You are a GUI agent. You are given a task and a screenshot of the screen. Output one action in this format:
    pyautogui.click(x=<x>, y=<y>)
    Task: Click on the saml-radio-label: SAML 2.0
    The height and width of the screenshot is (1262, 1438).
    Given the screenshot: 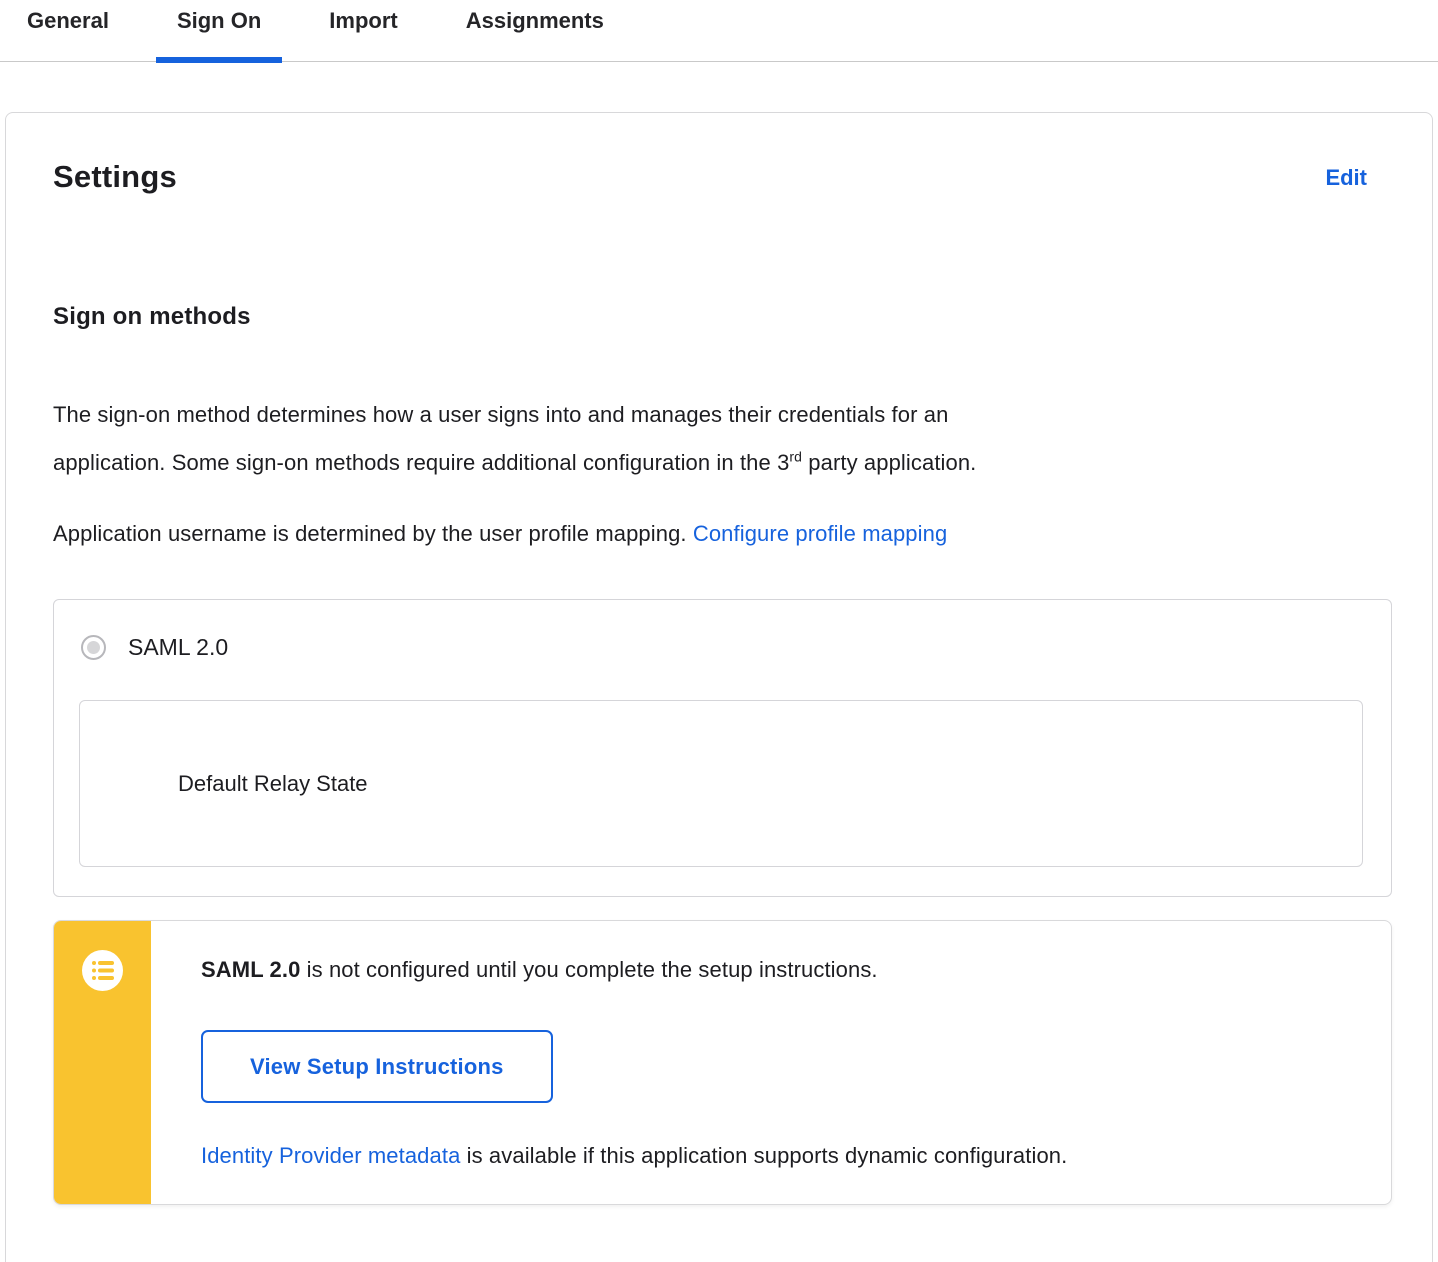 What is the action you would take?
    pyautogui.click(x=178, y=647)
    